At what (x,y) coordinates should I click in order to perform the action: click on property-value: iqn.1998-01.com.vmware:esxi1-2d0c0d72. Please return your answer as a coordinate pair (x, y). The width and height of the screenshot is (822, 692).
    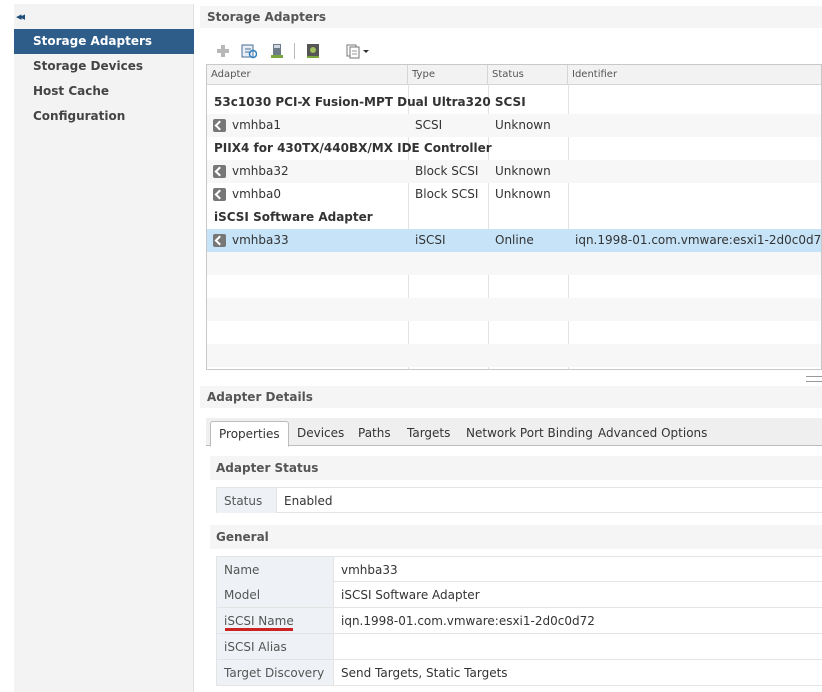
    Looking at the image, I should click on (468, 621).